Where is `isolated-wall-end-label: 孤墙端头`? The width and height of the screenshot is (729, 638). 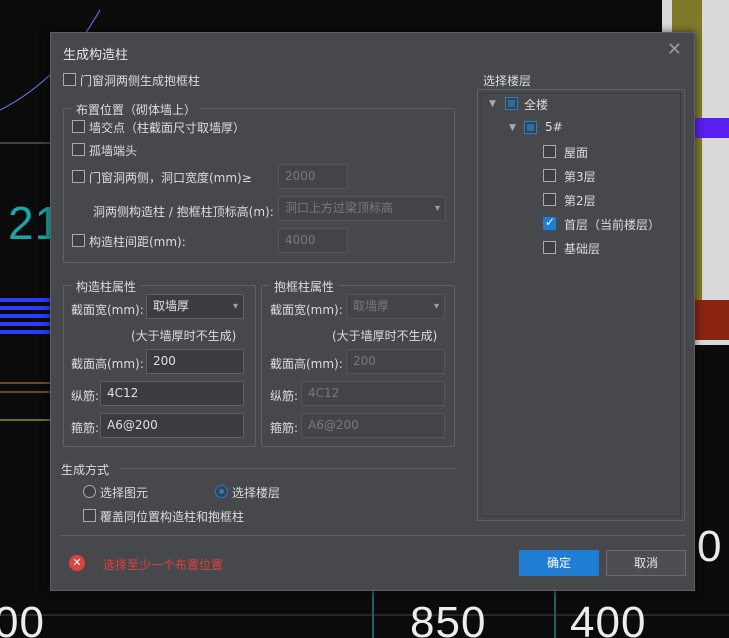
isolated-wall-end-label: 孤墙端头 is located at coordinates (113, 151).